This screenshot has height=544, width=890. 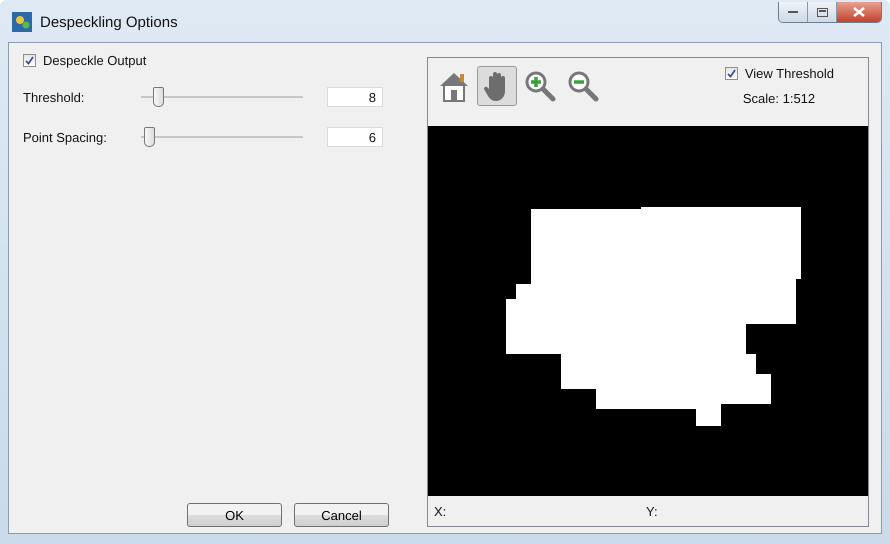 I want to click on pan-tool-button, so click(x=497, y=86).